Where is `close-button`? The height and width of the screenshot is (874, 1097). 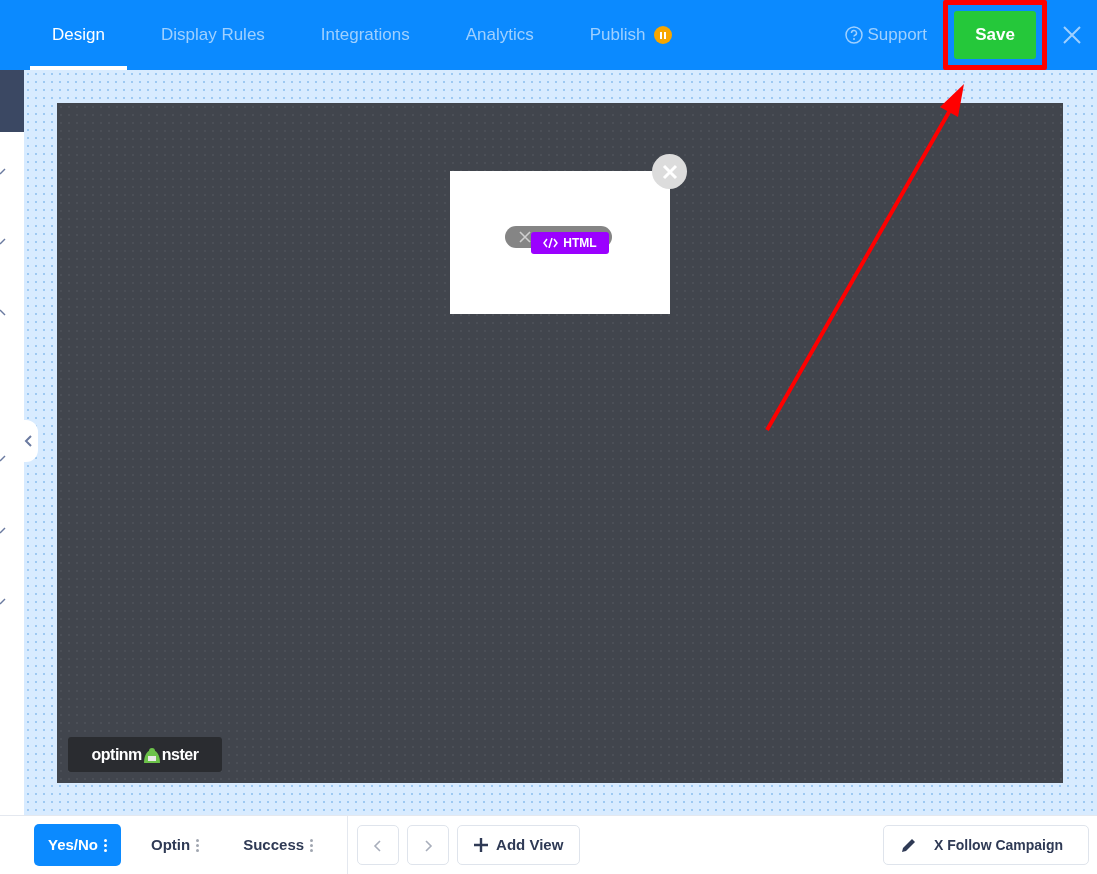 close-button is located at coordinates (669, 171).